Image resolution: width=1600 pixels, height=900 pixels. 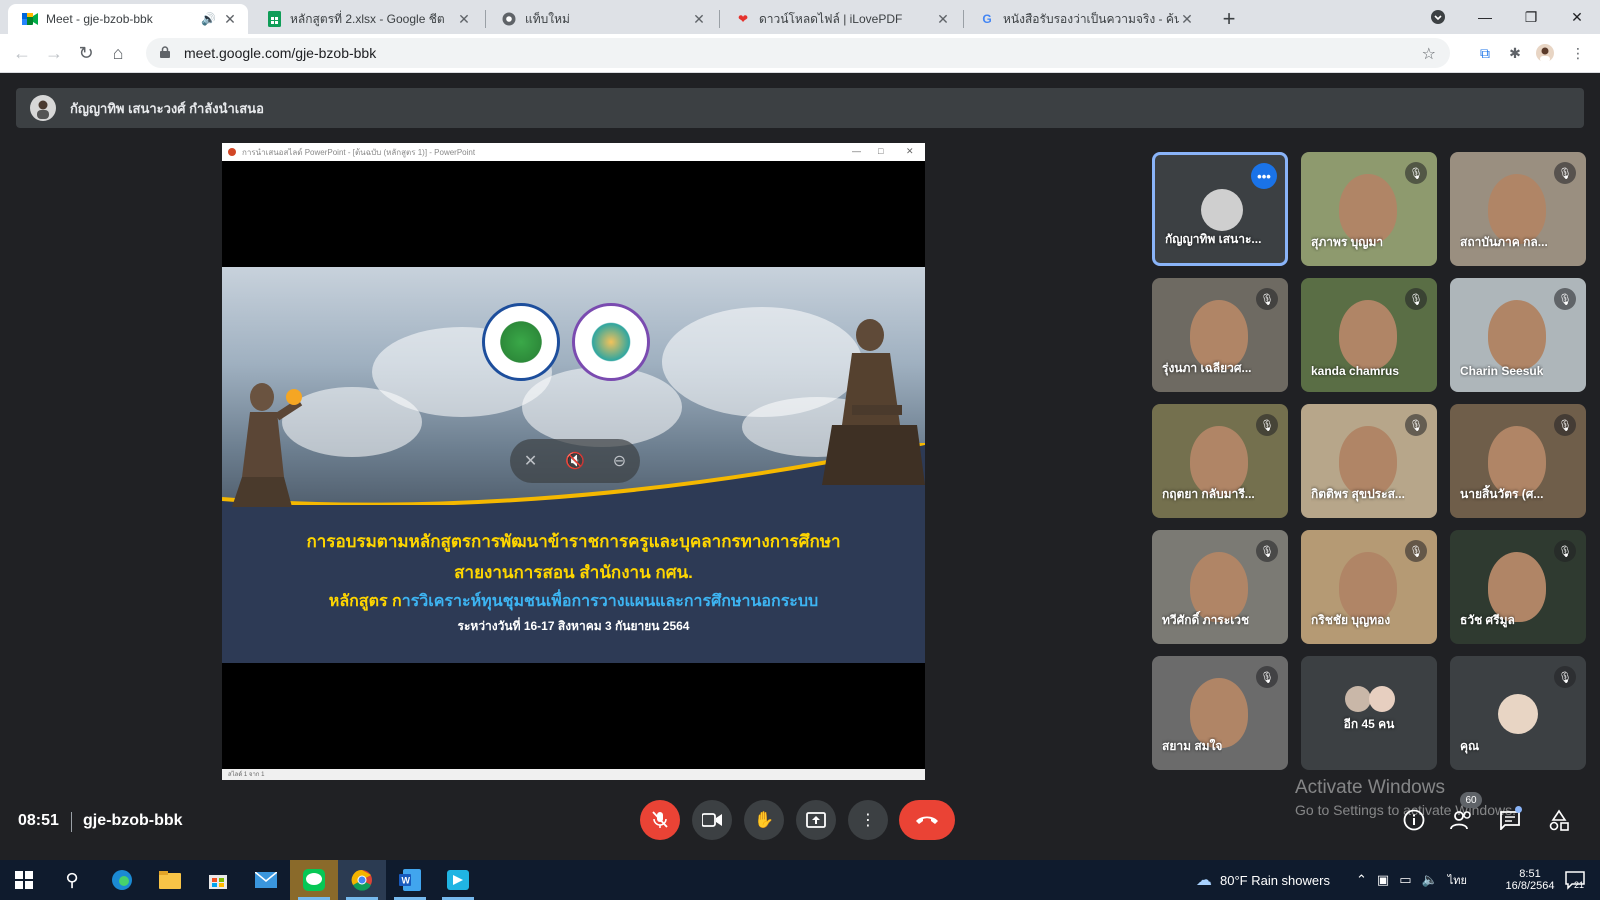 I want to click on presenter-avatar, so click(x=43, y=108).